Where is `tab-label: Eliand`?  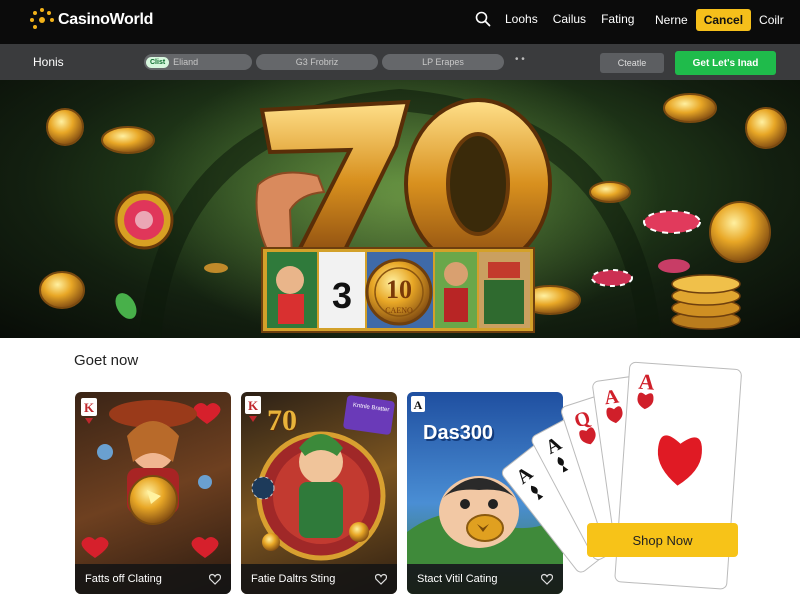
tab-label: Eliand is located at coordinates (186, 62).